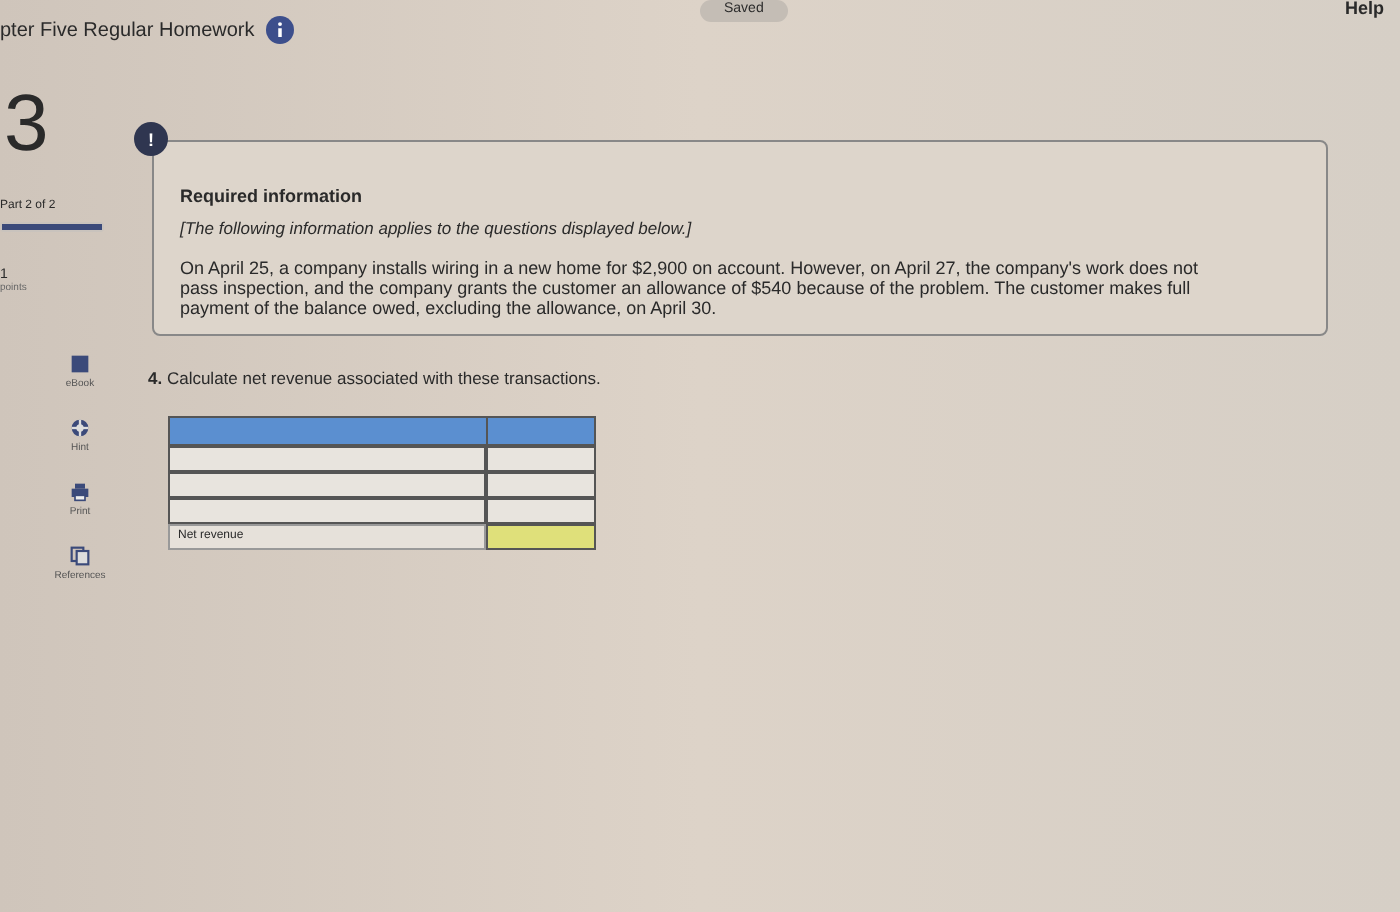 Image resolution: width=1400 pixels, height=912 pixels. Describe the element at coordinates (1364, 8) in the screenshot. I see `help-link: Help` at that location.